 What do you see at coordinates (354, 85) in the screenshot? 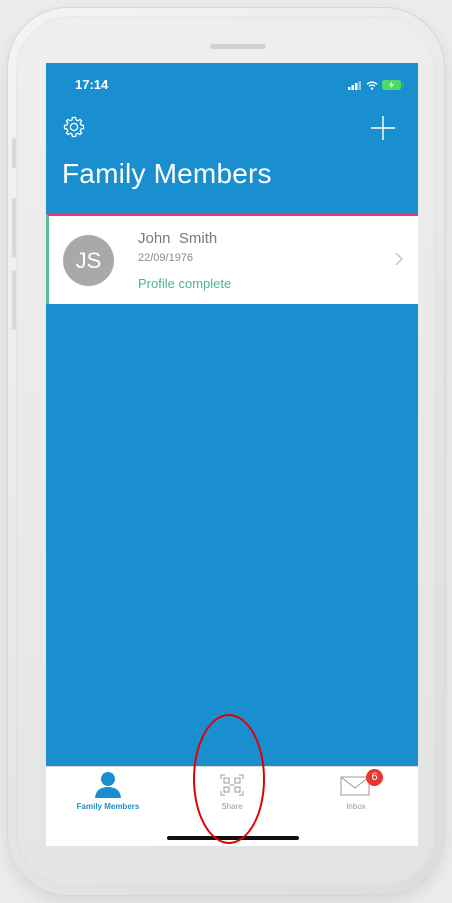
I see `signal-icon` at bounding box center [354, 85].